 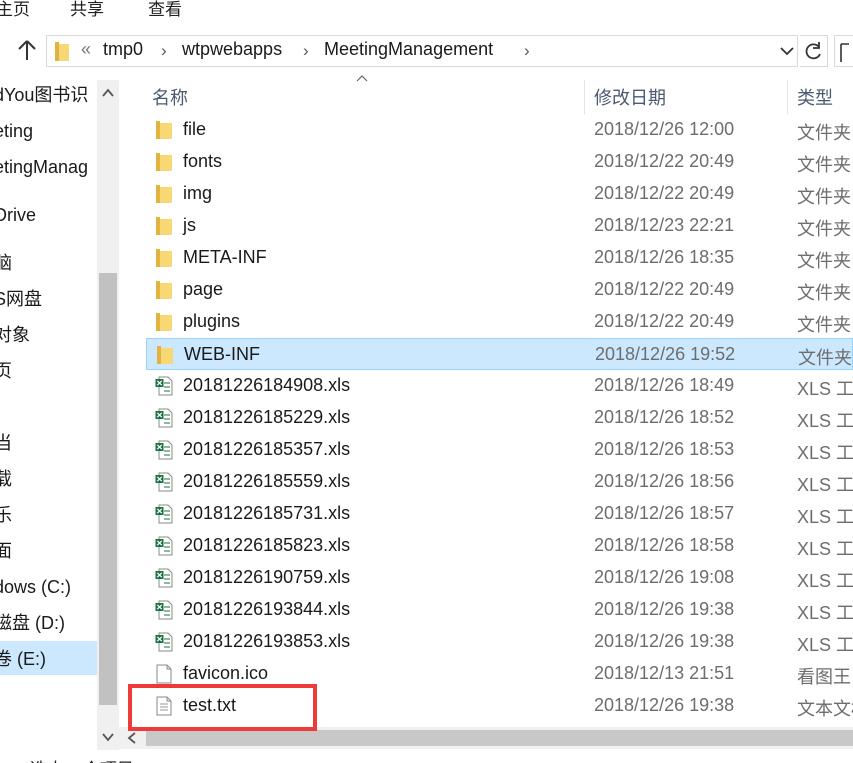 What do you see at coordinates (664, 417) in the screenshot?
I see `file-date: 2018/12/26 18:52` at bounding box center [664, 417].